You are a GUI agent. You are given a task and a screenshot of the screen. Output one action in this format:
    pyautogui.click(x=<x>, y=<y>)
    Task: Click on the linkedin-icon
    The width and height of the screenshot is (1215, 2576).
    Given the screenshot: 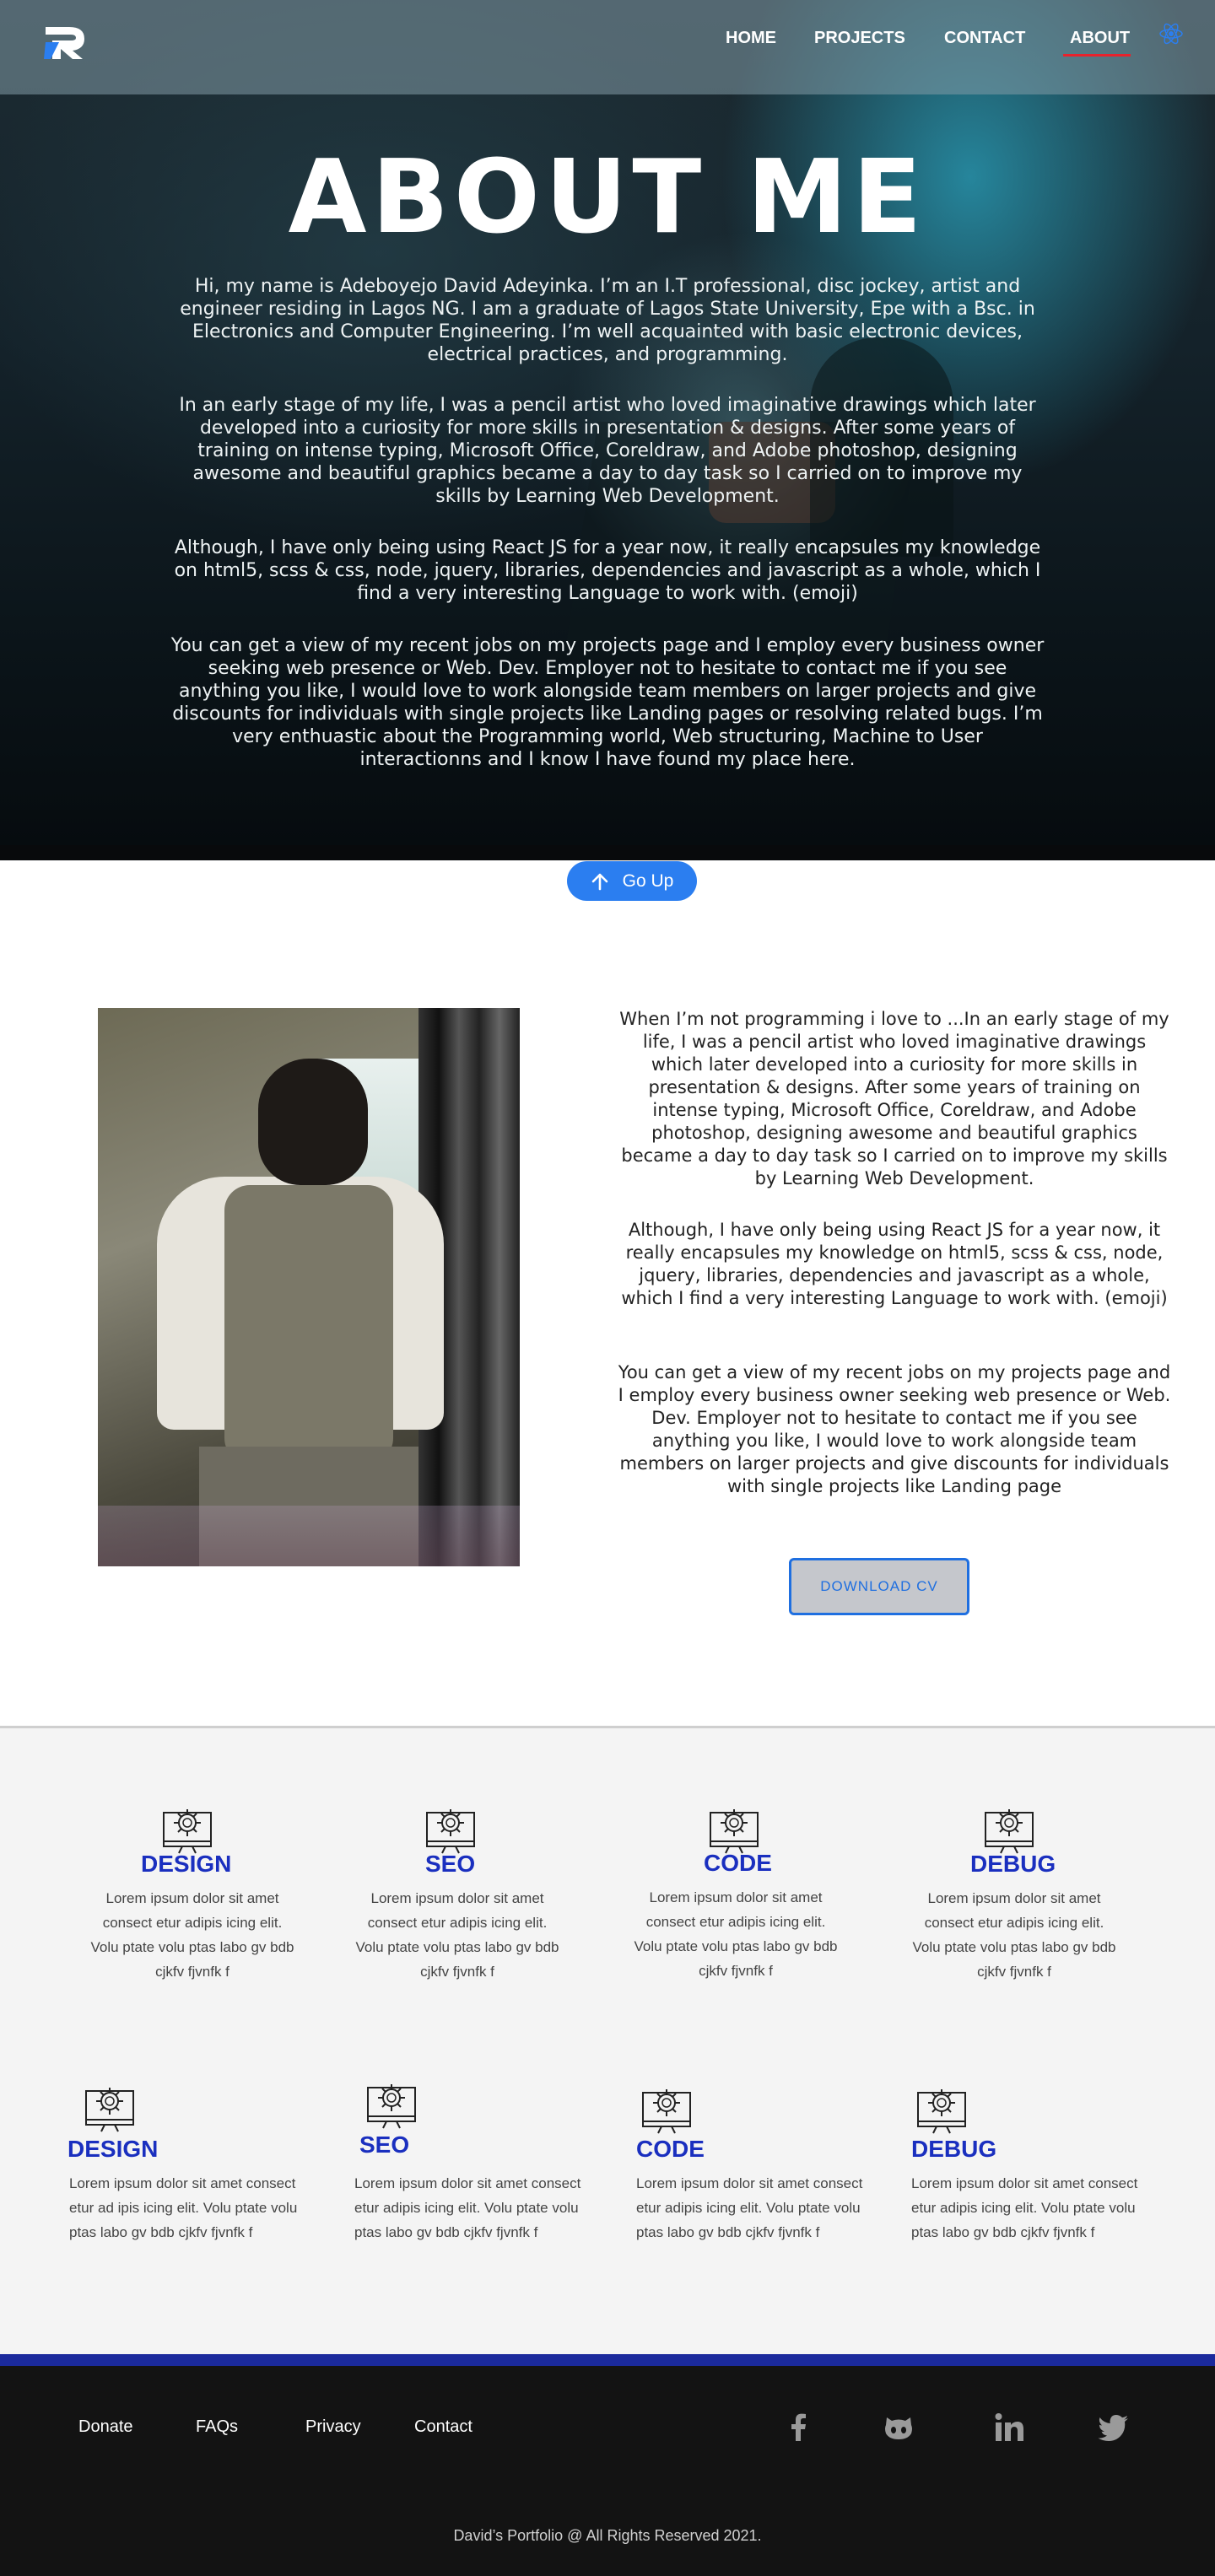 What is the action you would take?
    pyautogui.click(x=1009, y=2427)
    